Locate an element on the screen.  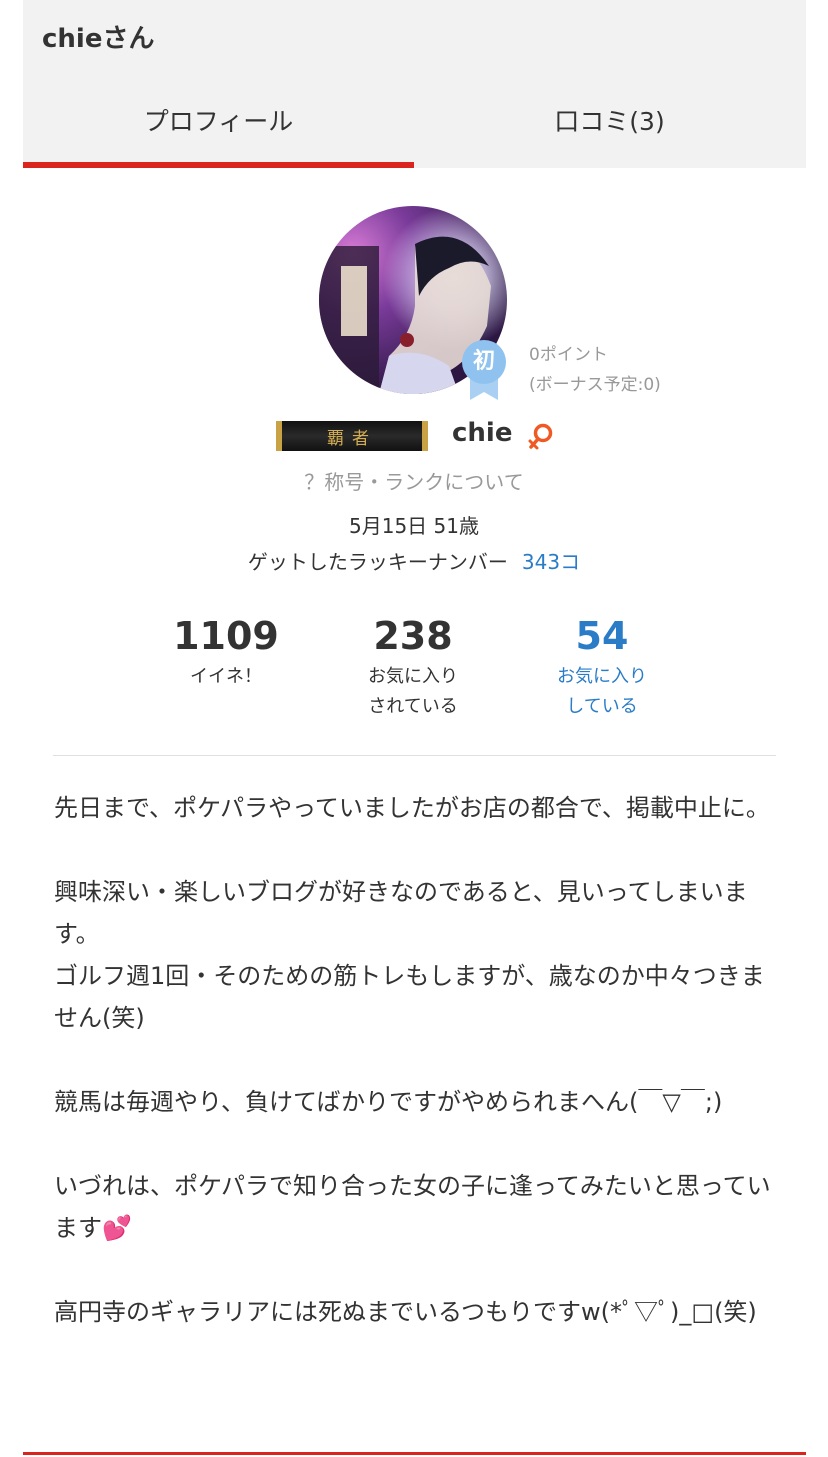
profile-header: chieさん プロフィール 口コミ(3) is located at coordinates (414, 84).